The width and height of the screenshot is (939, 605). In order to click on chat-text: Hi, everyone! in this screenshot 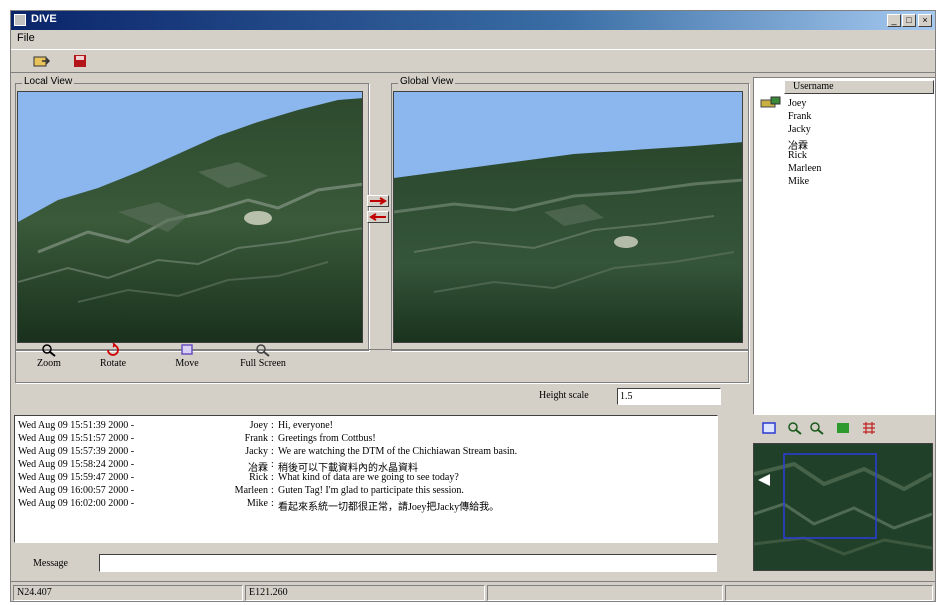, I will do `click(305, 425)`.